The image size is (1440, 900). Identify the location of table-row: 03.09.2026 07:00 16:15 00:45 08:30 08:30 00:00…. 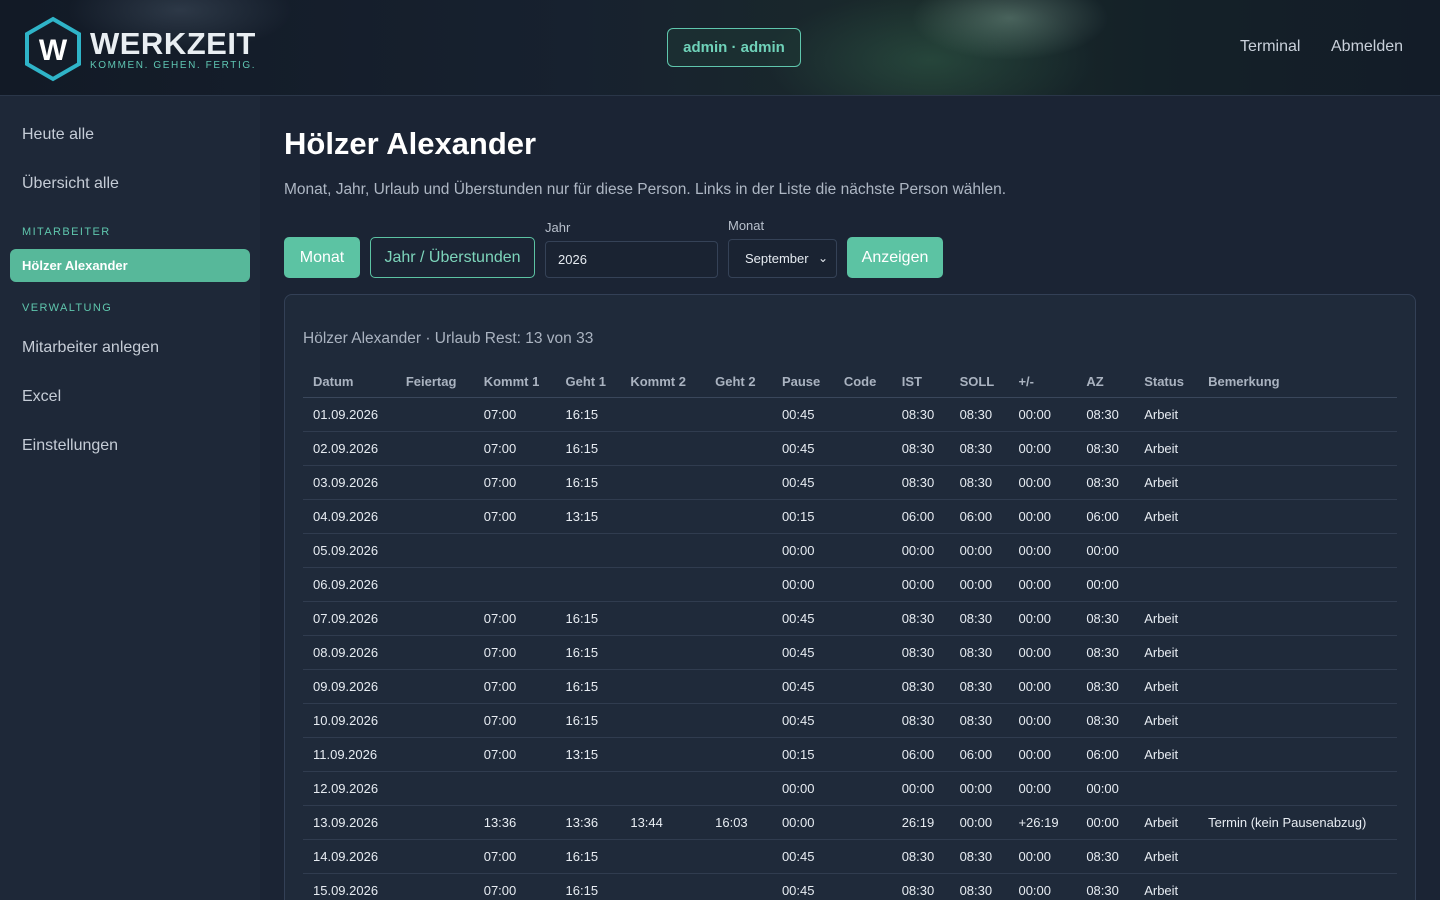
(850, 482).